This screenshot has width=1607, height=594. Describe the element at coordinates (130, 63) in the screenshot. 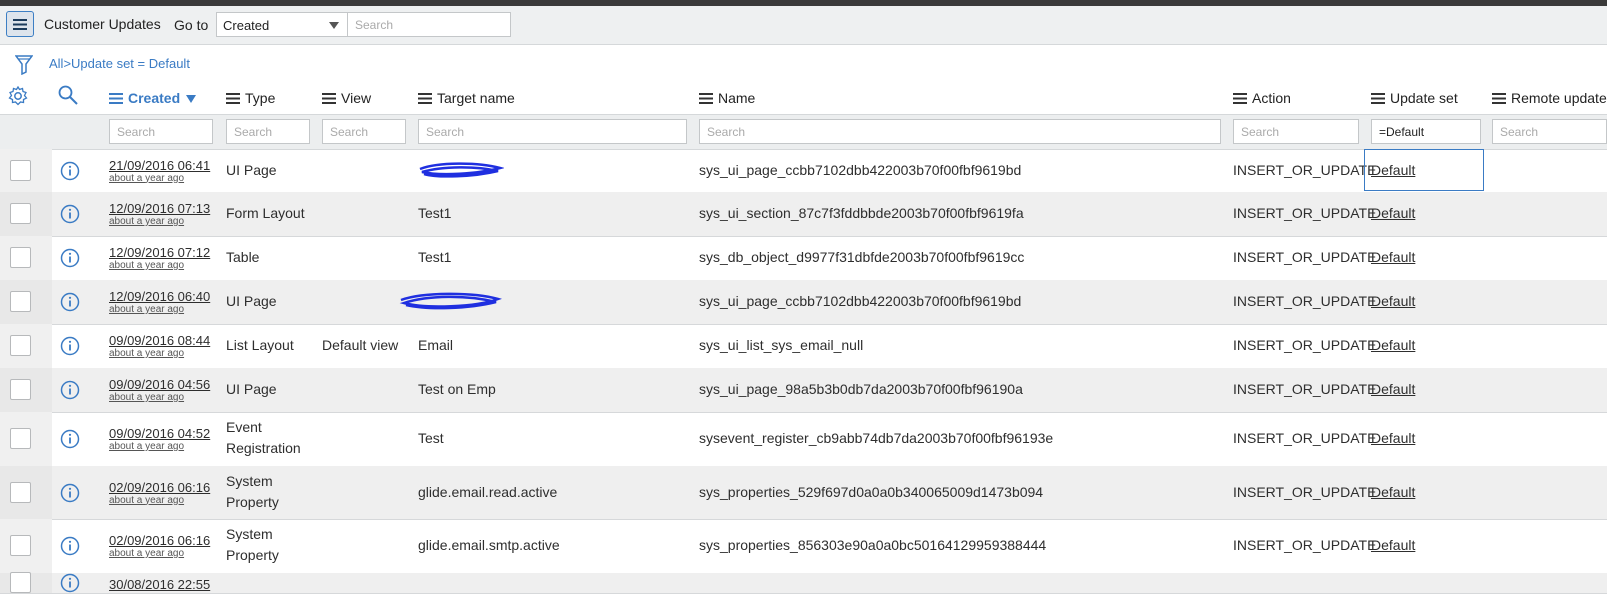

I see `breadcrumb-filter-link: Update set = Default` at that location.